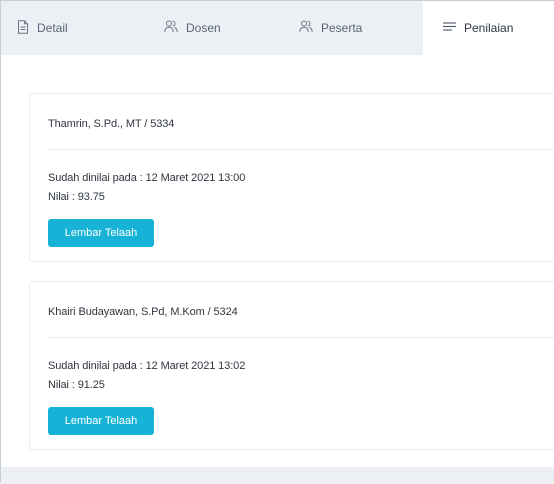 The image size is (554, 484). I want to click on tab-penilaian-label: Penilaian, so click(489, 28).